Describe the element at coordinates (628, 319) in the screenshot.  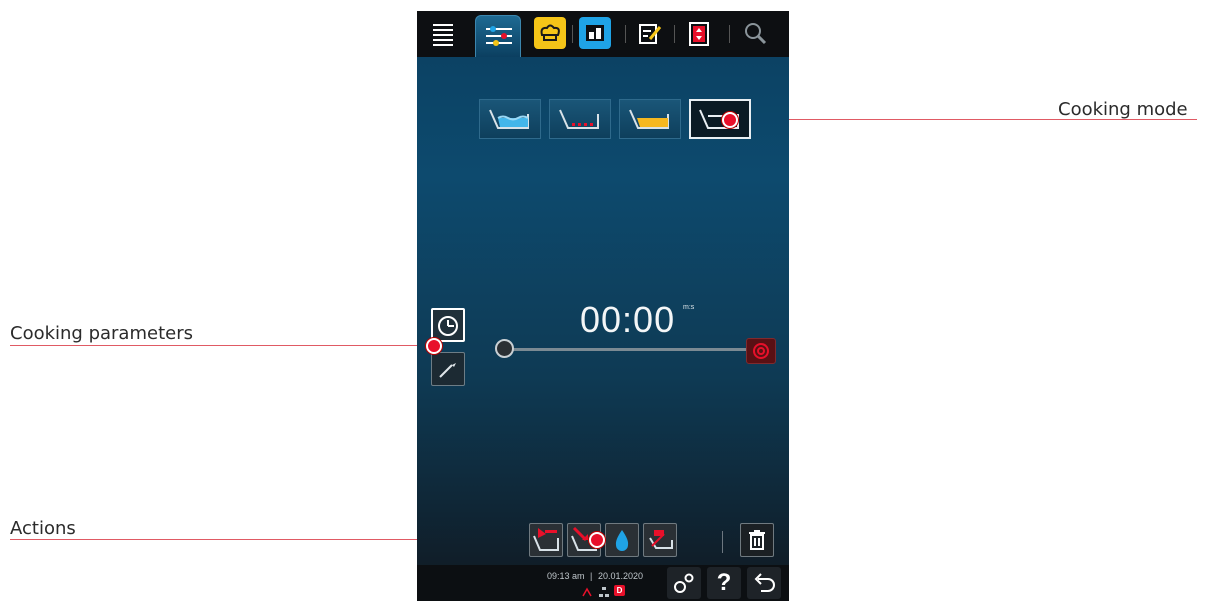
I see `cooking-time-display: 00:00` at that location.